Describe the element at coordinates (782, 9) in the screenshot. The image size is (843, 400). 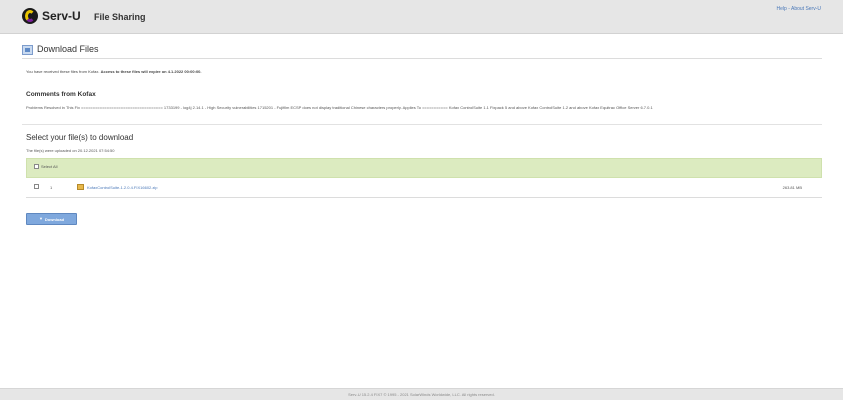
I see `help-link: Help` at that location.